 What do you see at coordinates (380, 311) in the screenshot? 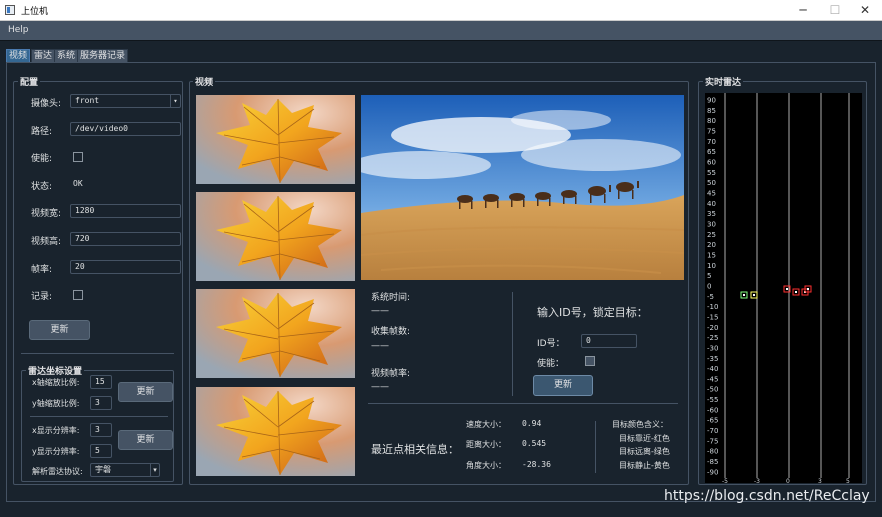
I see `system-time-value: ——` at bounding box center [380, 311].